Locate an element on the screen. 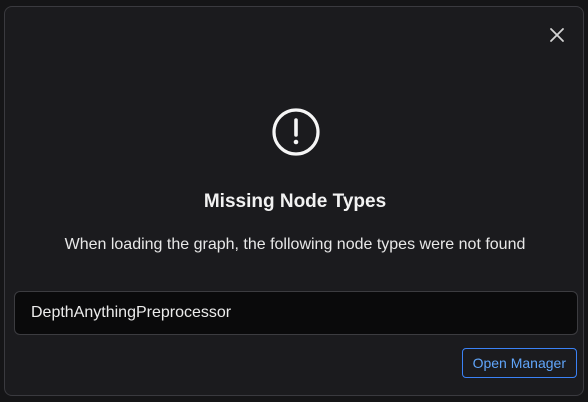 This screenshot has height=402, width=588. close-button is located at coordinates (557, 35).